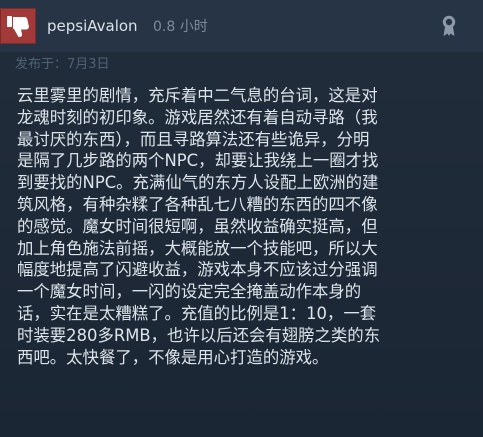 Image resolution: width=483 pixels, height=437 pixels. What do you see at coordinates (197, 204) in the screenshot?
I see `review-text-line: 筑风格，有种杂糅了各种乱七八糟的东西的四不像` at bounding box center [197, 204].